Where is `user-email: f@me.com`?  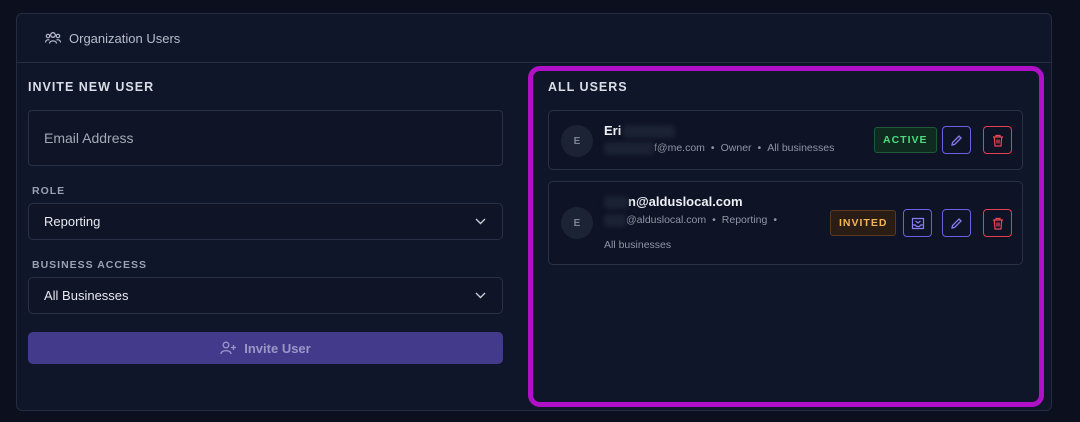
user-email: f@me.com is located at coordinates (679, 148).